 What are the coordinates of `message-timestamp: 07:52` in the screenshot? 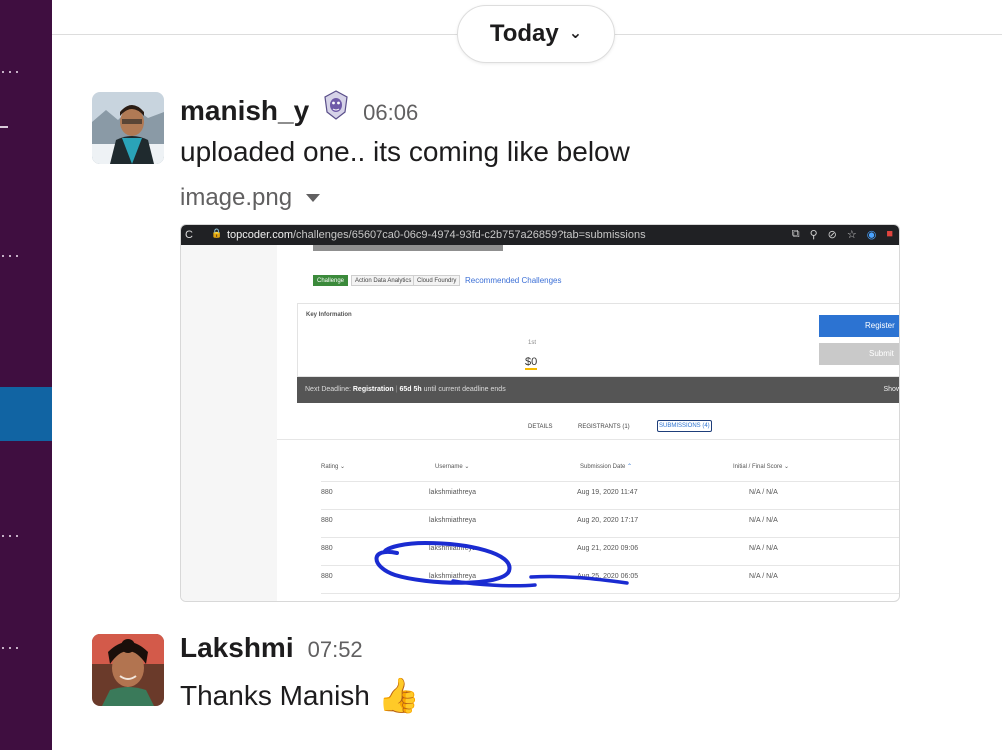 It's located at (335, 650).